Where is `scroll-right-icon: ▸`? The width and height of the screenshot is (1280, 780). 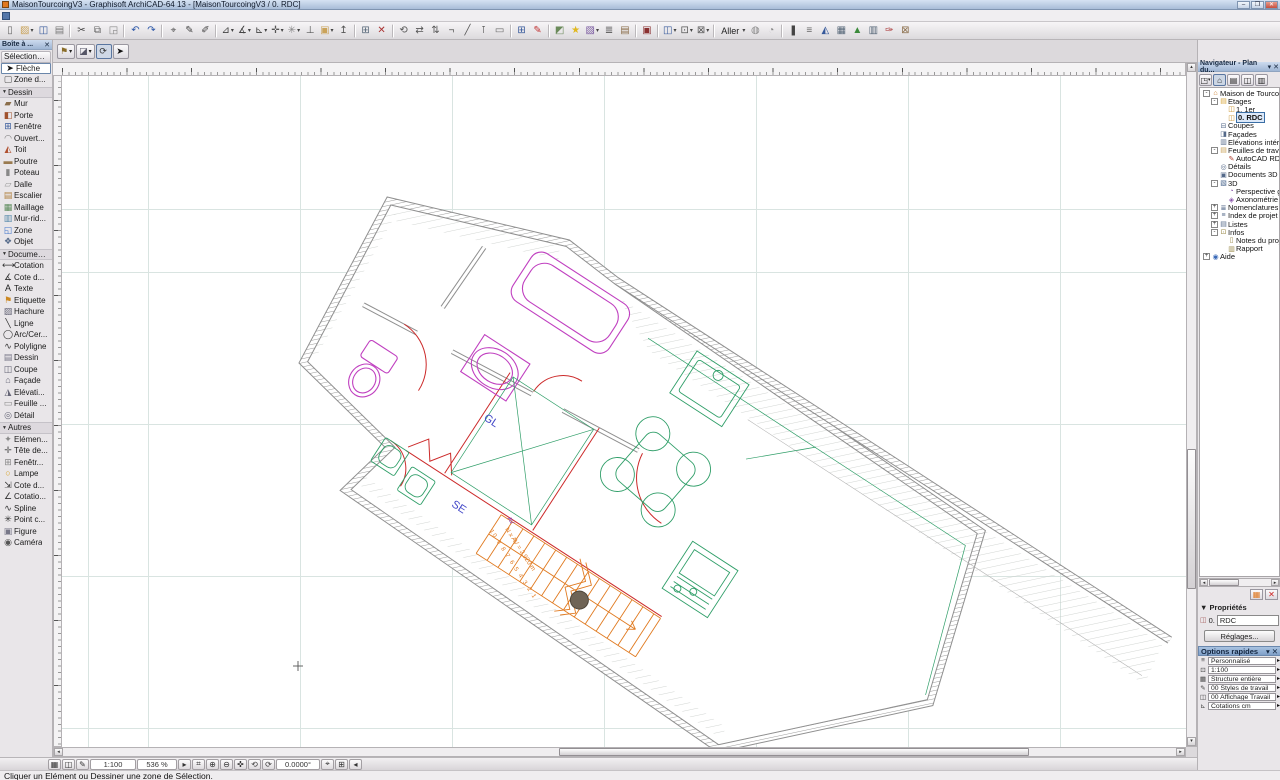 scroll-right-icon: ▸ is located at coordinates (1275, 582).